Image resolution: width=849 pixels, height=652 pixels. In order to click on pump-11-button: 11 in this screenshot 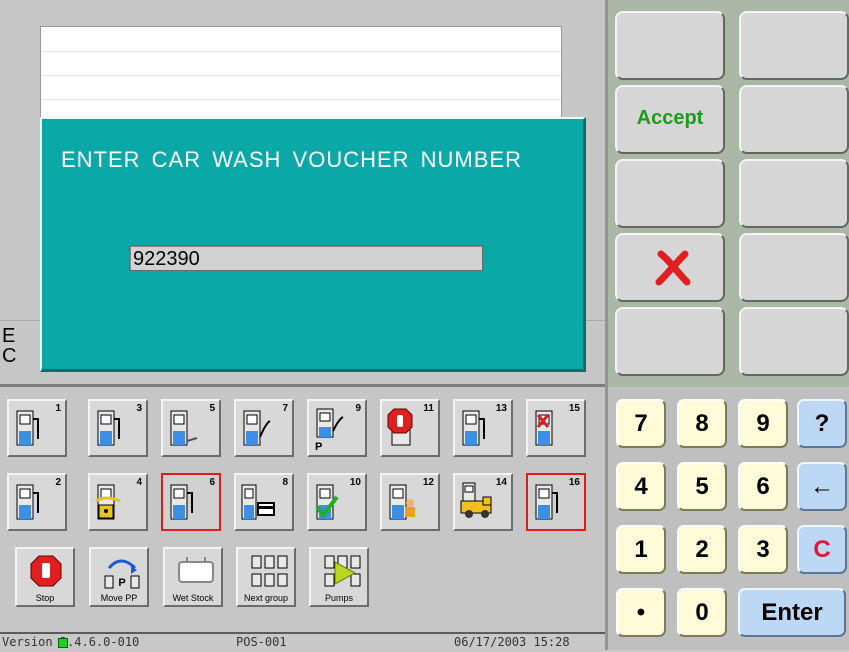, I will do `click(410, 428)`.